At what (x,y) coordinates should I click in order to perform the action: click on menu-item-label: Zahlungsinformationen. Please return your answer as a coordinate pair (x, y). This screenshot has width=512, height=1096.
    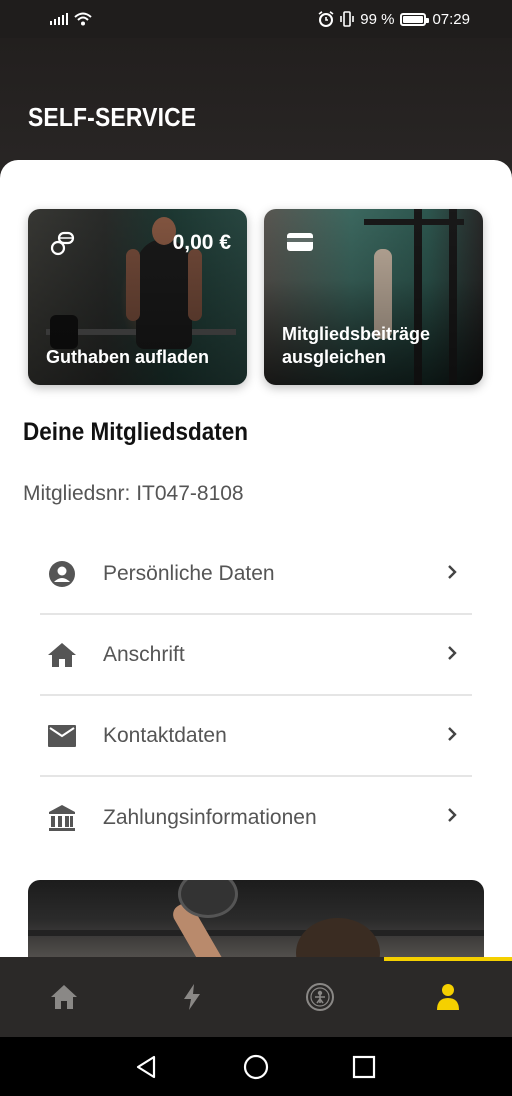
    Looking at the image, I should click on (210, 817).